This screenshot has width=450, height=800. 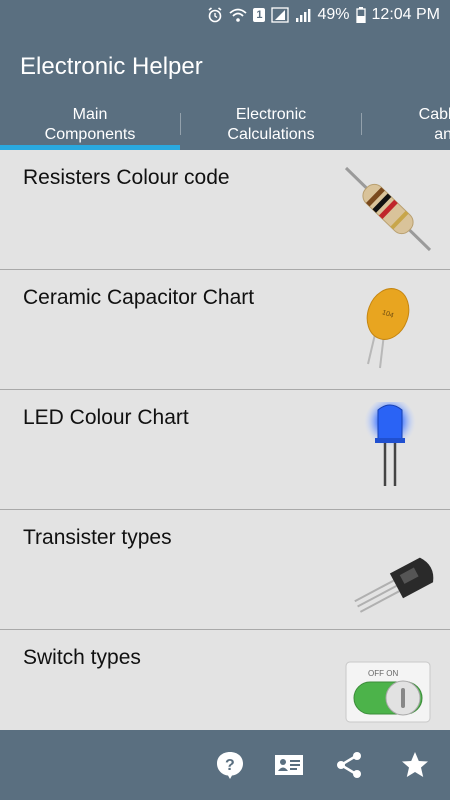 What do you see at coordinates (111, 66) in the screenshot?
I see `app-title: Electronic Helper` at bounding box center [111, 66].